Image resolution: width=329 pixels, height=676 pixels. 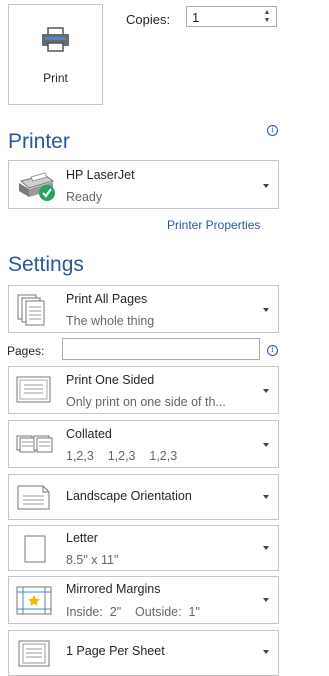 What do you see at coordinates (34, 603) in the screenshot?
I see `margins-icon` at bounding box center [34, 603].